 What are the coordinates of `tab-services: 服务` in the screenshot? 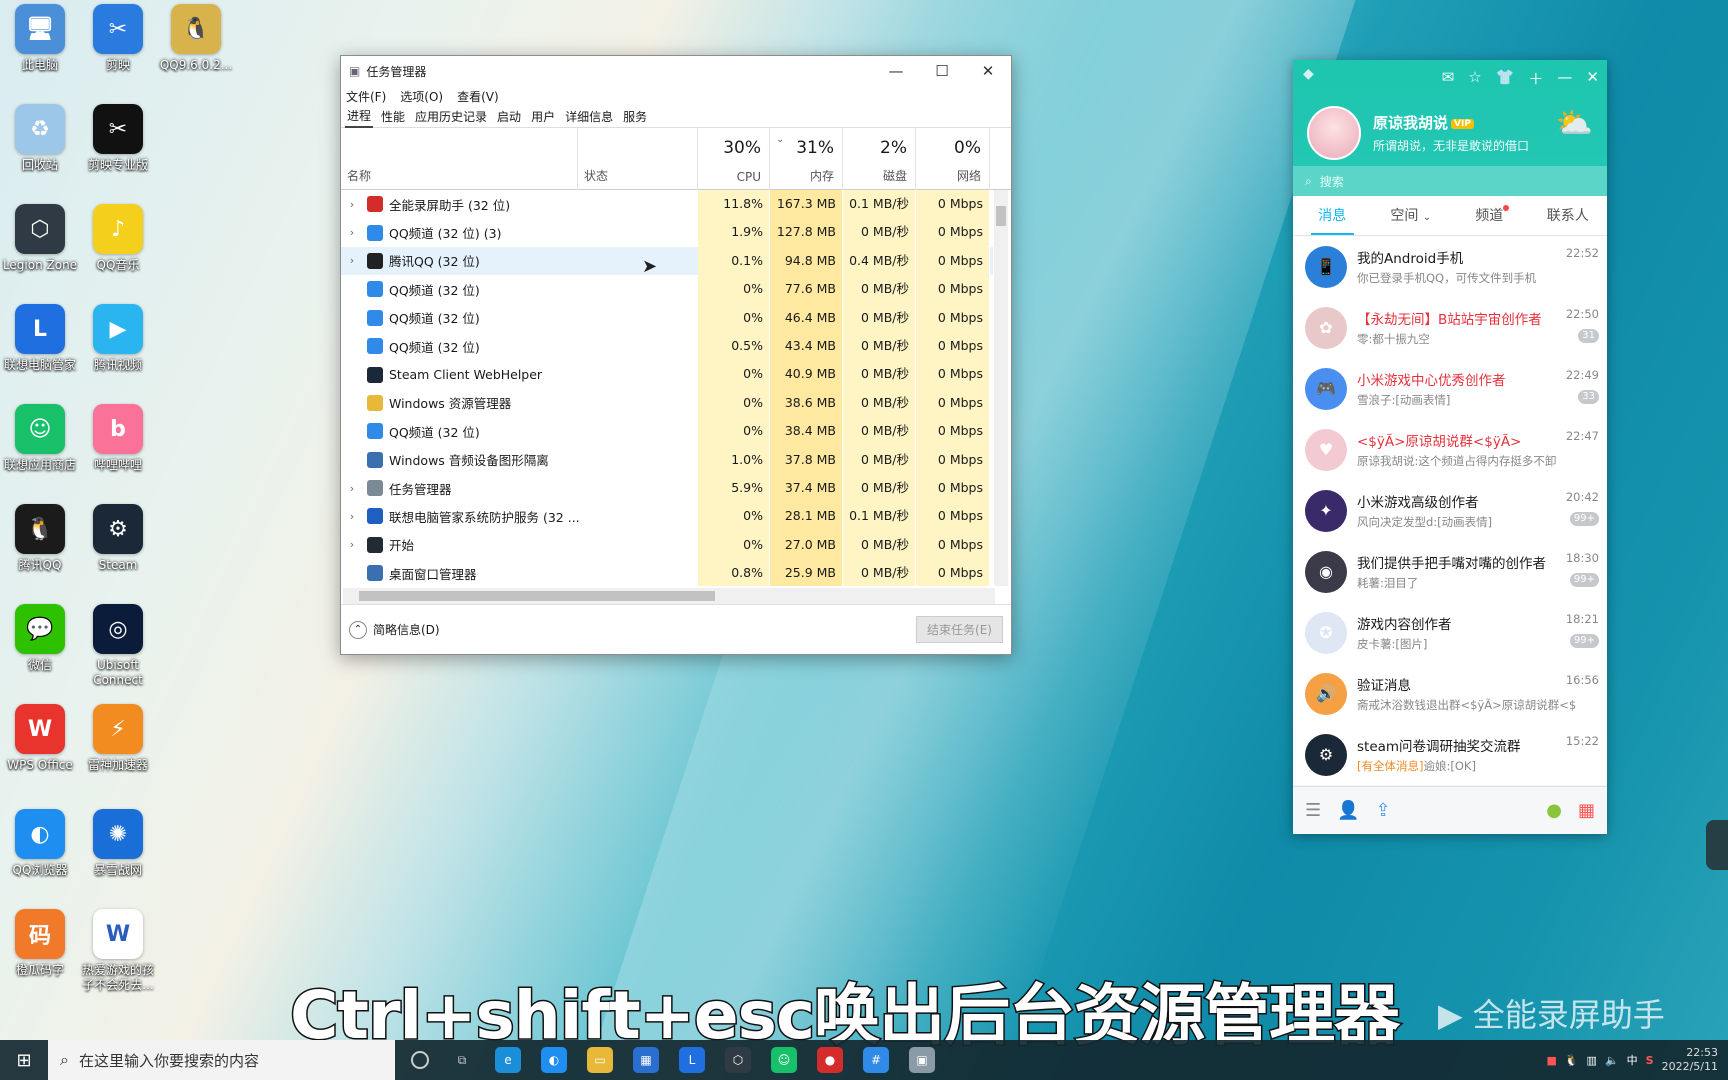 It's located at (635, 116).